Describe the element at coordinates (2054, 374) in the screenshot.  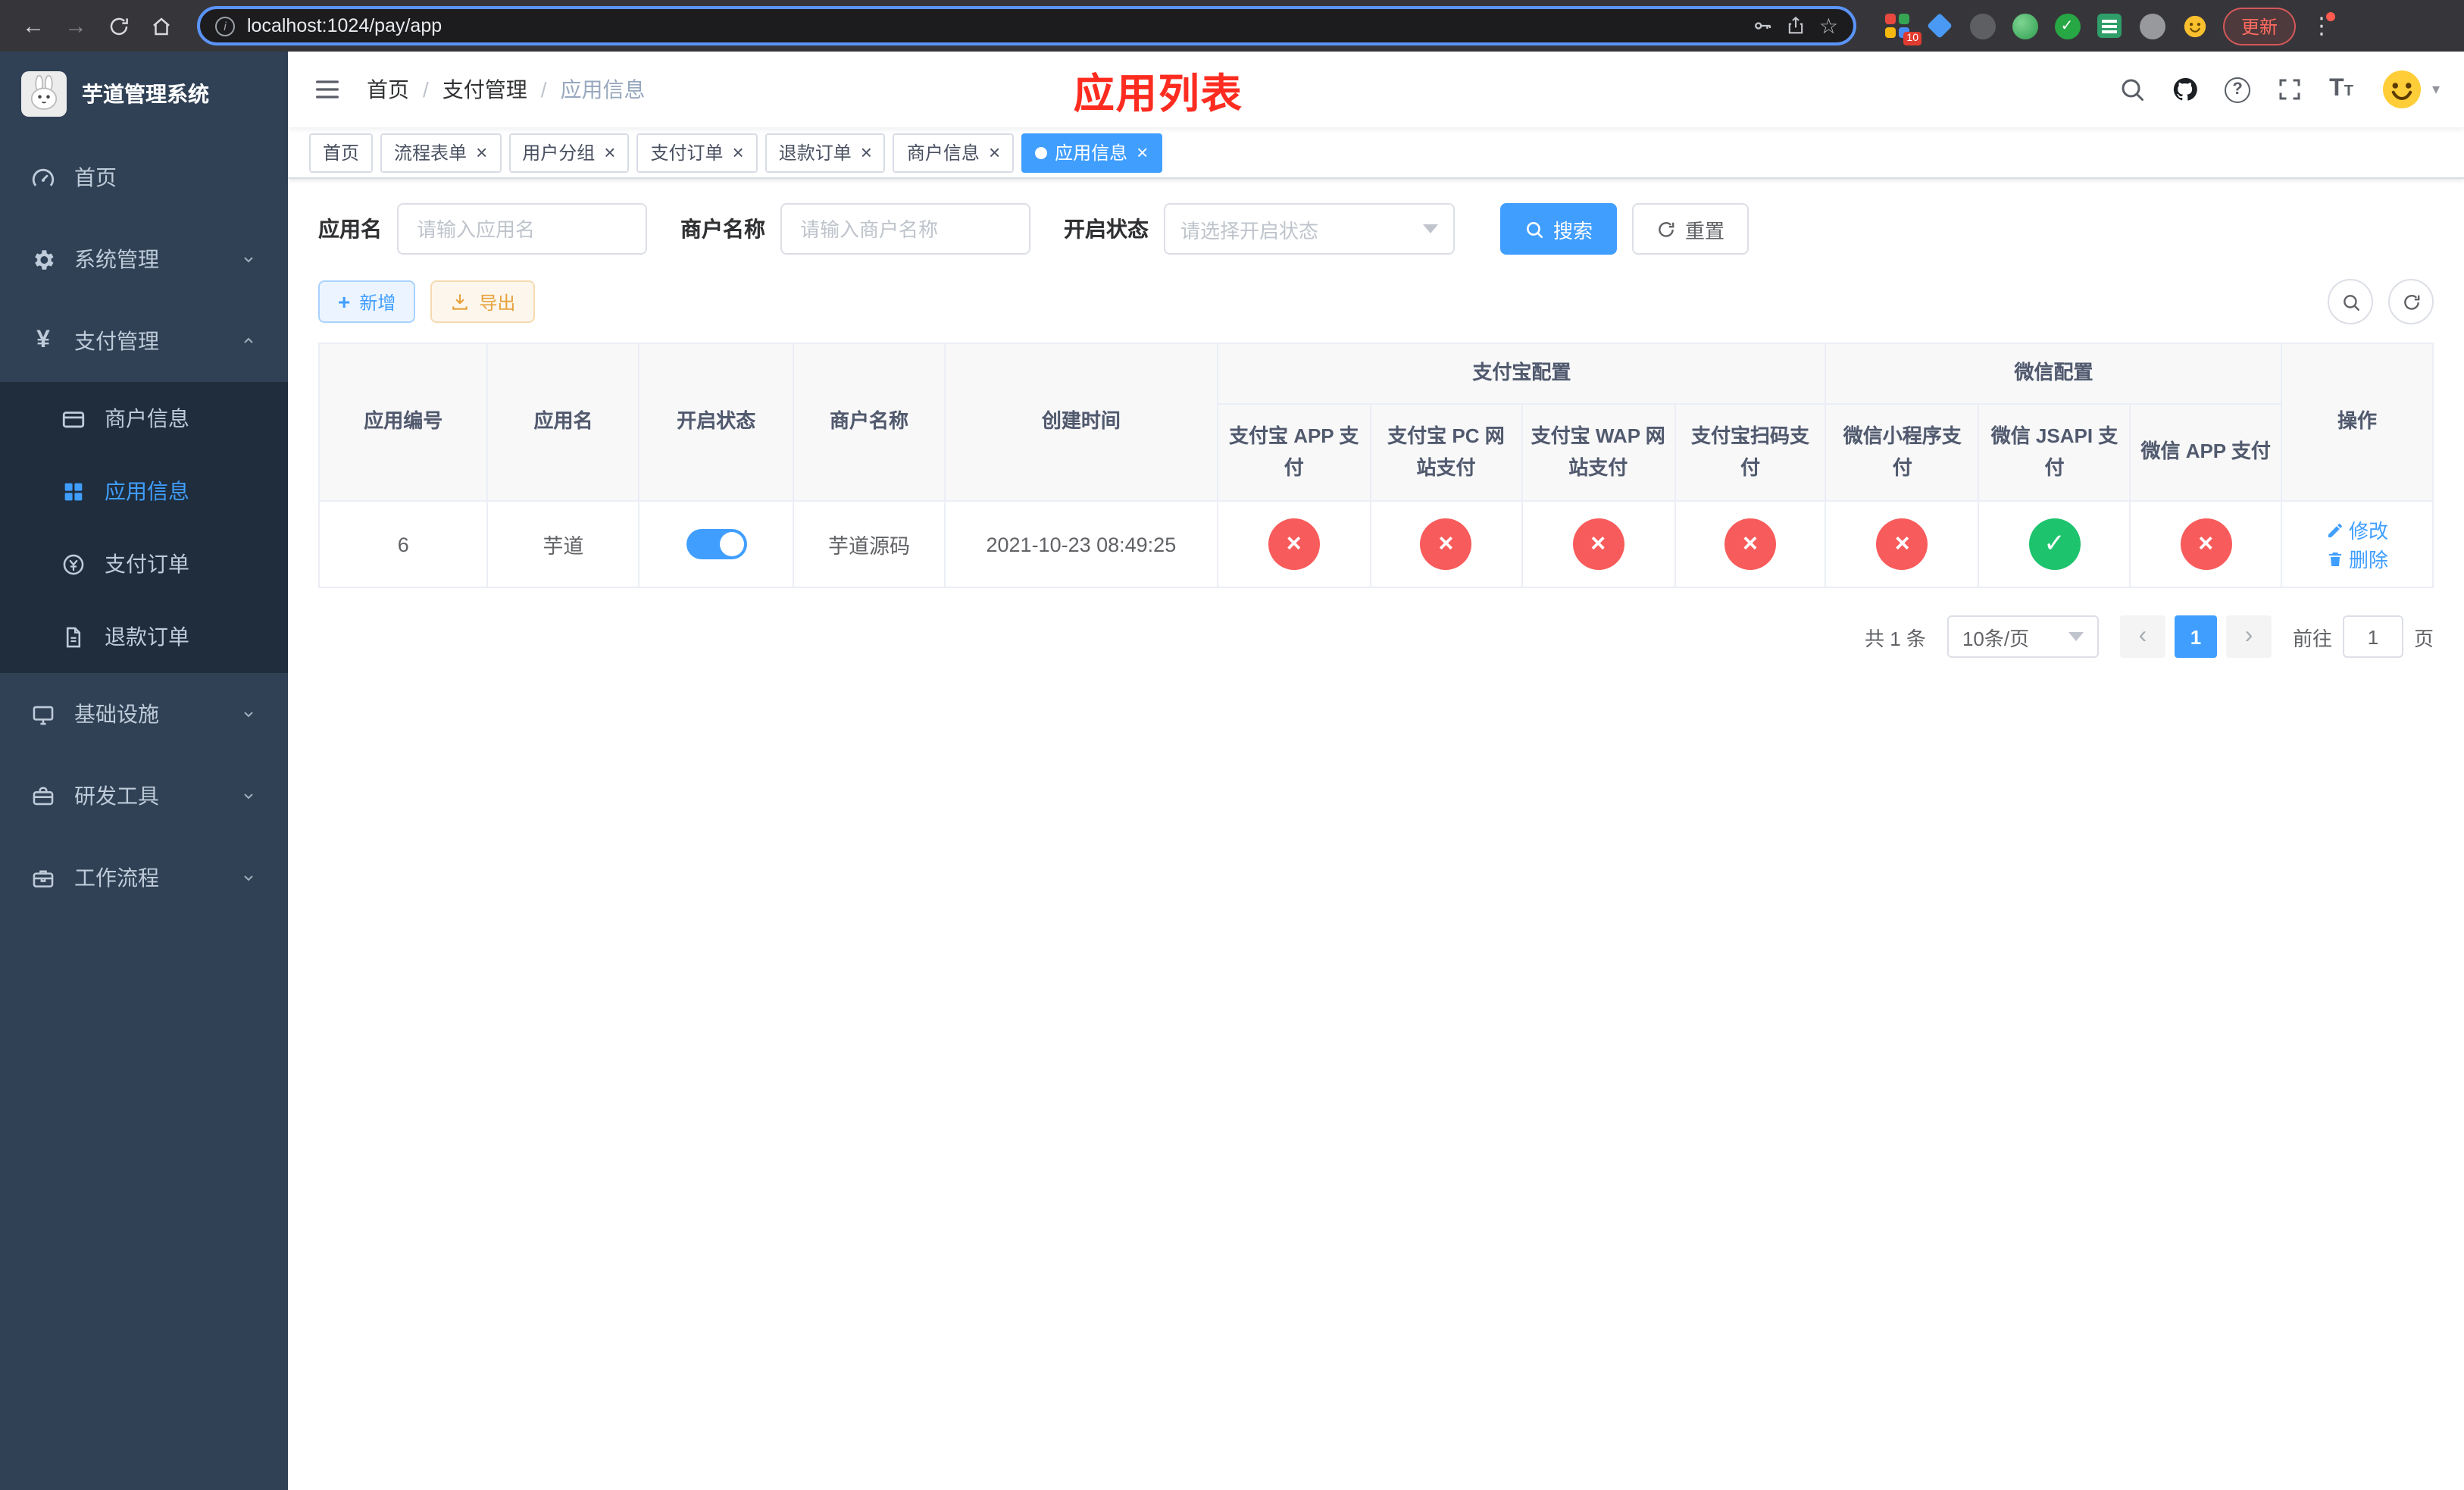
I see `col-group-wechat: 微信配置` at that location.